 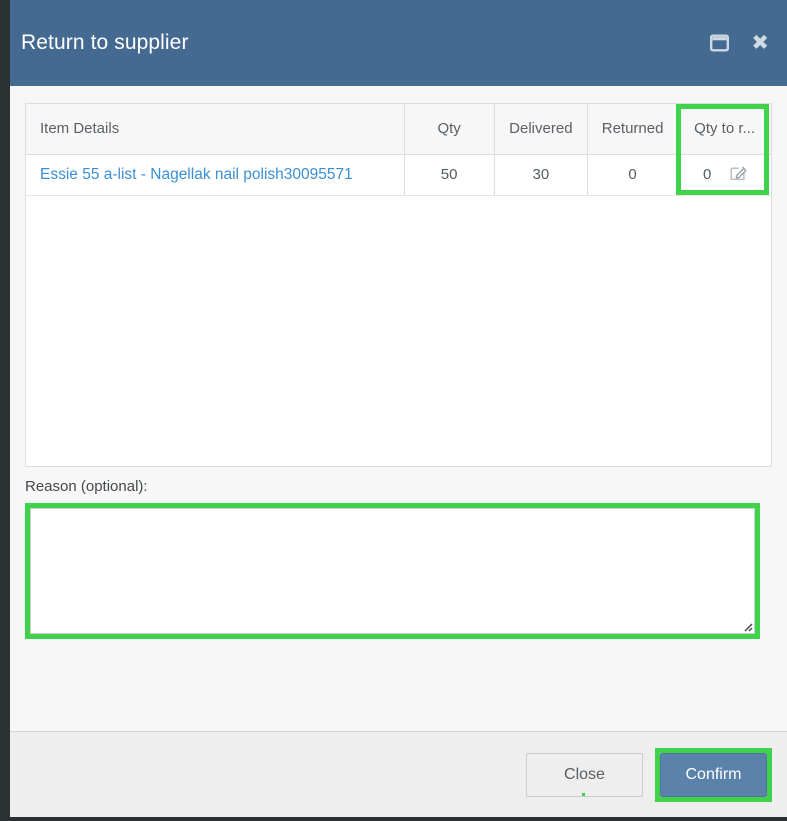 What do you see at coordinates (86, 486) in the screenshot?
I see `reason-label: Reason (optional):` at bounding box center [86, 486].